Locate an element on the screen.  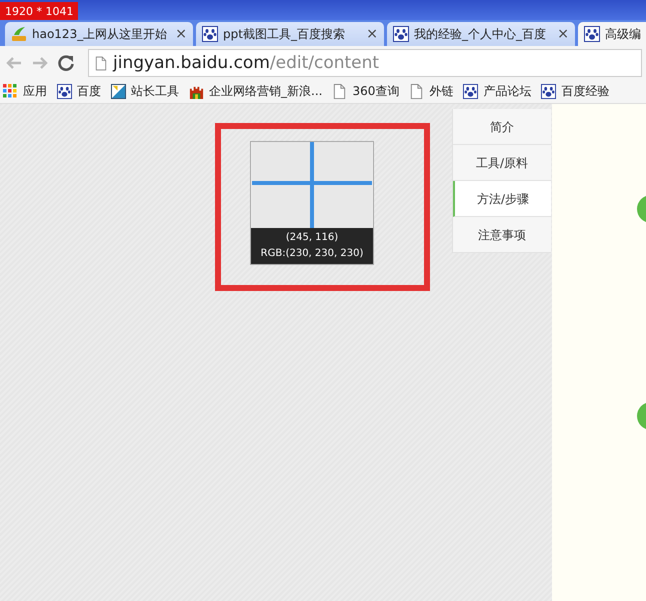
browser-tab: ppt截图工具_百度搜索 × is located at coordinates (290, 34).